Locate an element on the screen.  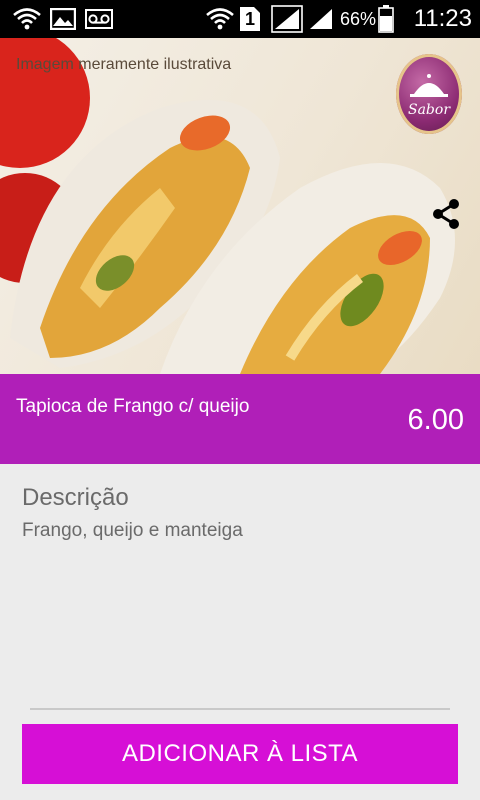
add-to-list-button: ADICIONAR À LISTA is located at coordinates (240, 754).